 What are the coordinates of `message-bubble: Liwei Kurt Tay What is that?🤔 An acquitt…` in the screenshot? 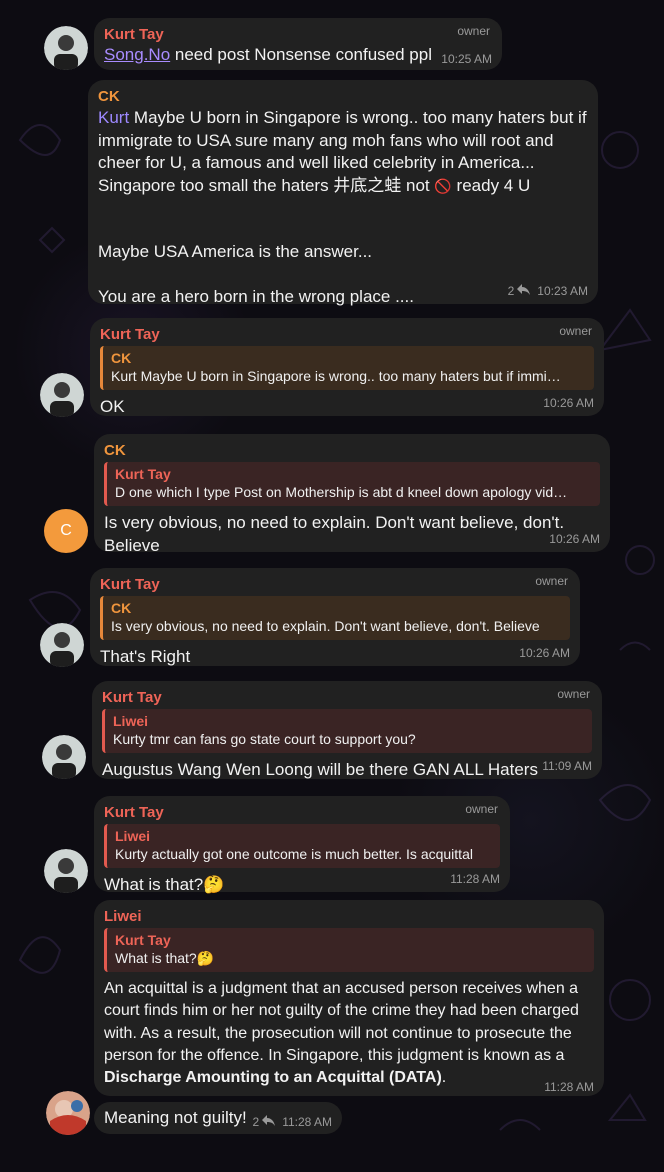 It's located at (349, 998).